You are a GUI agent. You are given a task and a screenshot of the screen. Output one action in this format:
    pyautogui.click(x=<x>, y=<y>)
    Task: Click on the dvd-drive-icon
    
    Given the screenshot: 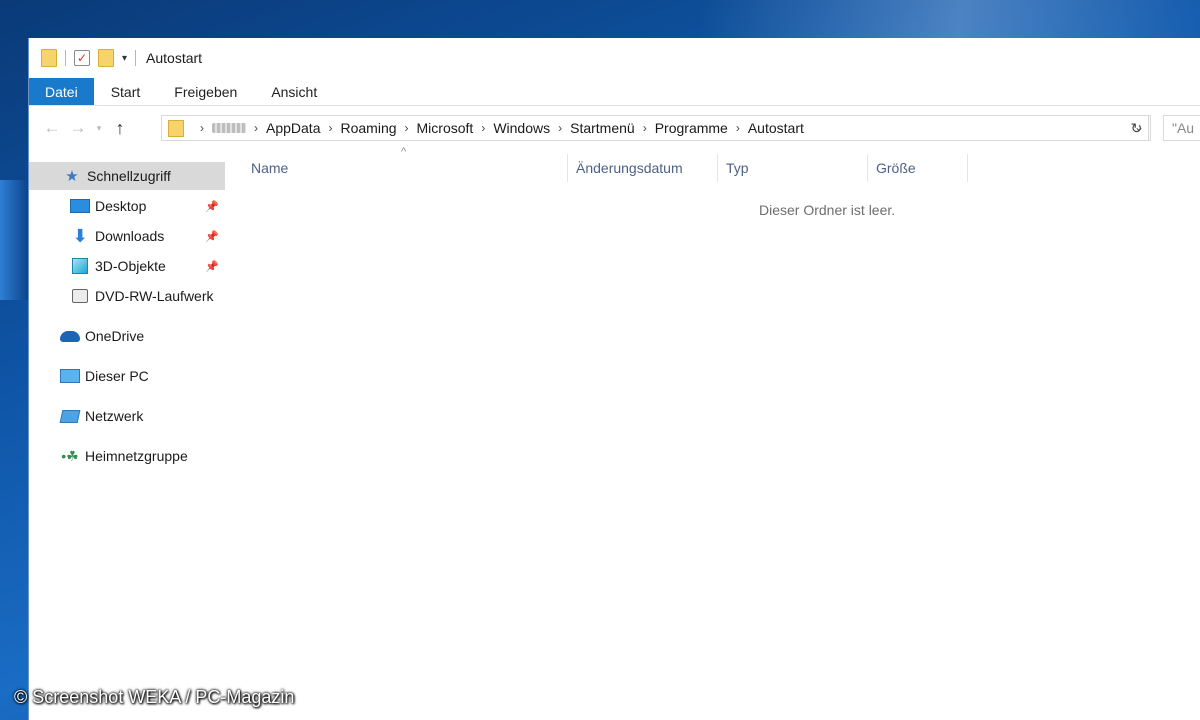 What is the action you would take?
    pyautogui.click(x=80, y=296)
    